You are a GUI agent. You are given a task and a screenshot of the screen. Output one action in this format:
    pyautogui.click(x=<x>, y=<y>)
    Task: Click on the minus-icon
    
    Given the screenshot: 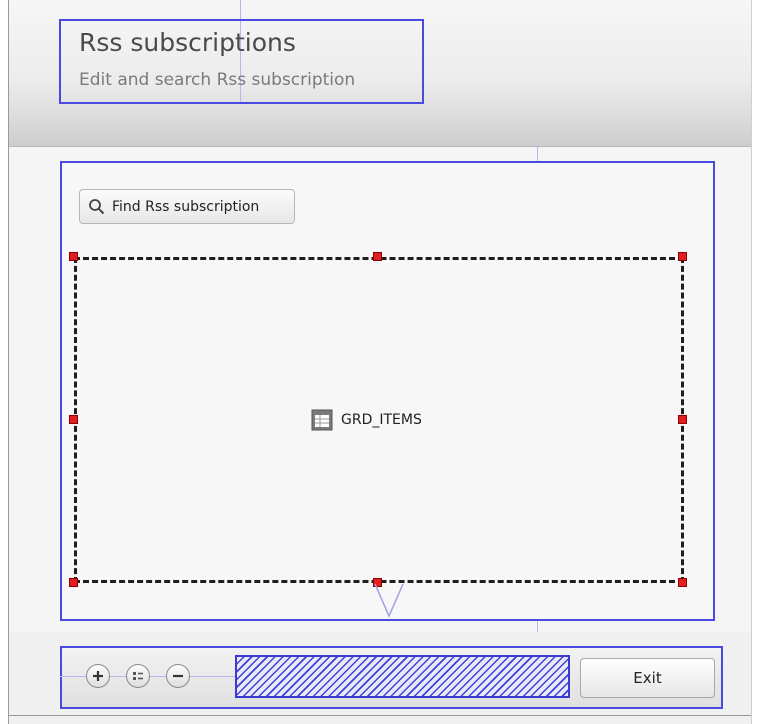 What is the action you would take?
    pyautogui.click(x=178, y=676)
    